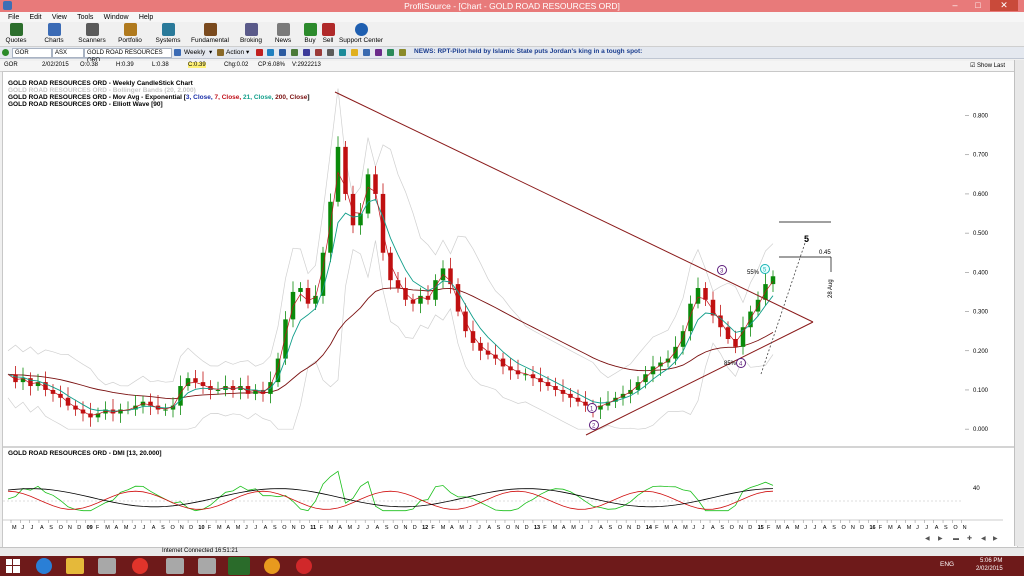 This screenshot has height=576, width=1024. Describe the element at coordinates (140, 566) in the screenshot. I see `chrome-icon` at that location.